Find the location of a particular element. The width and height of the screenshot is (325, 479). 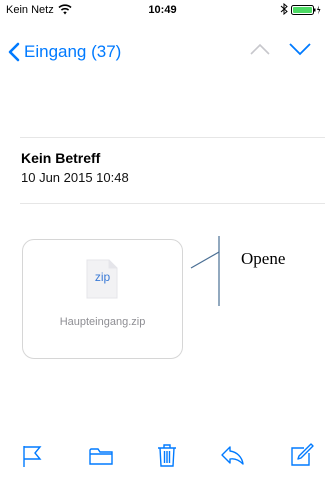

back-button: Eingang (37) is located at coordinates (64, 52).